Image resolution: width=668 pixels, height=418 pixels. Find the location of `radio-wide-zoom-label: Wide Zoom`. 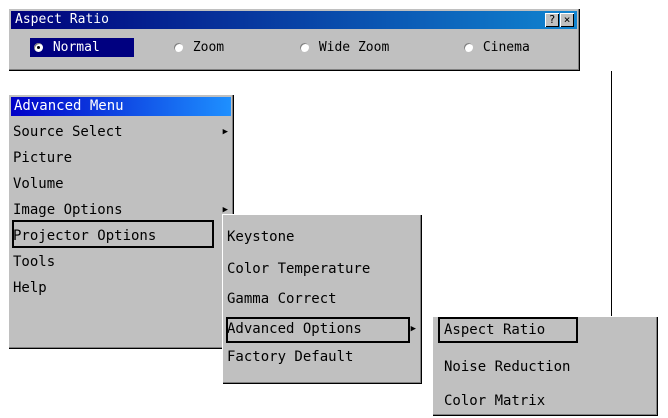

radio-wide-zoom-label: Wide Zoom is located at coordinates (354, 47).